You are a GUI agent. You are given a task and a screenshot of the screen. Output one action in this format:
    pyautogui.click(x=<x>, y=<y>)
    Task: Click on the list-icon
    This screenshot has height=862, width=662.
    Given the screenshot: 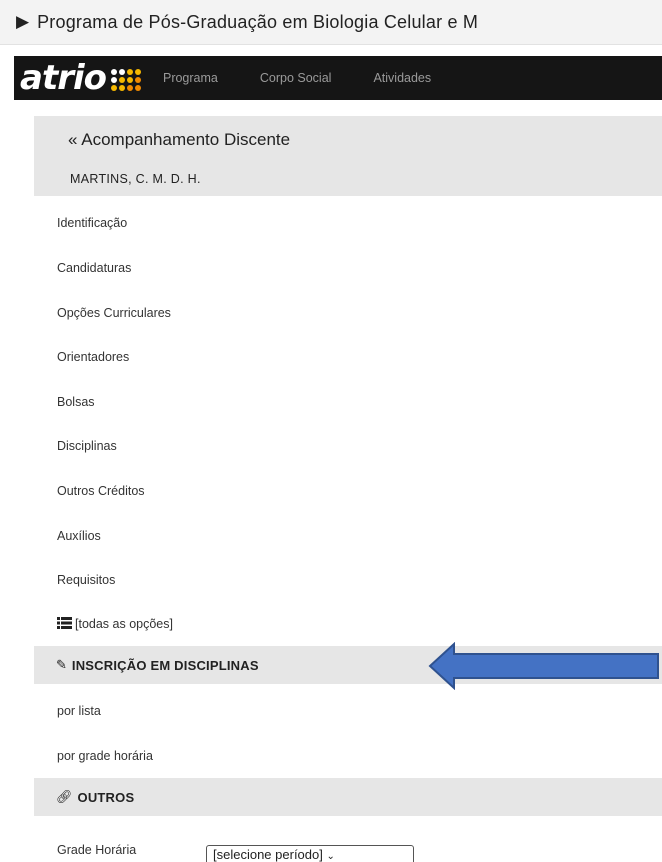 What is the action you would take?
    pyautogui.click(x=64, y=623)
    